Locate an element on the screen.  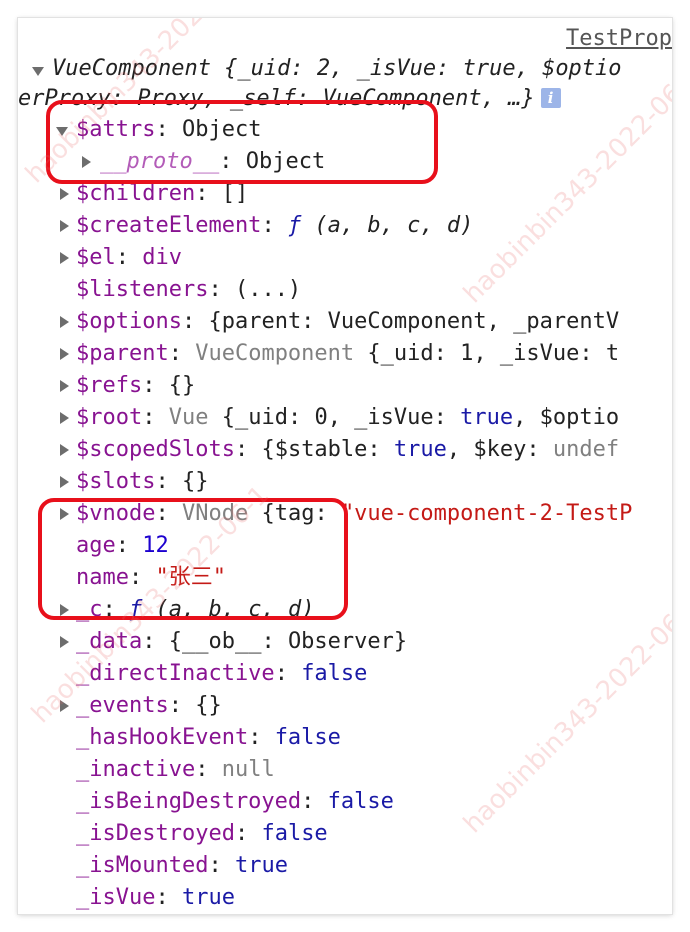
prop-row-isBeingDestroyed: _isBeingDestroyed: false is located at coordinates (345, 802).